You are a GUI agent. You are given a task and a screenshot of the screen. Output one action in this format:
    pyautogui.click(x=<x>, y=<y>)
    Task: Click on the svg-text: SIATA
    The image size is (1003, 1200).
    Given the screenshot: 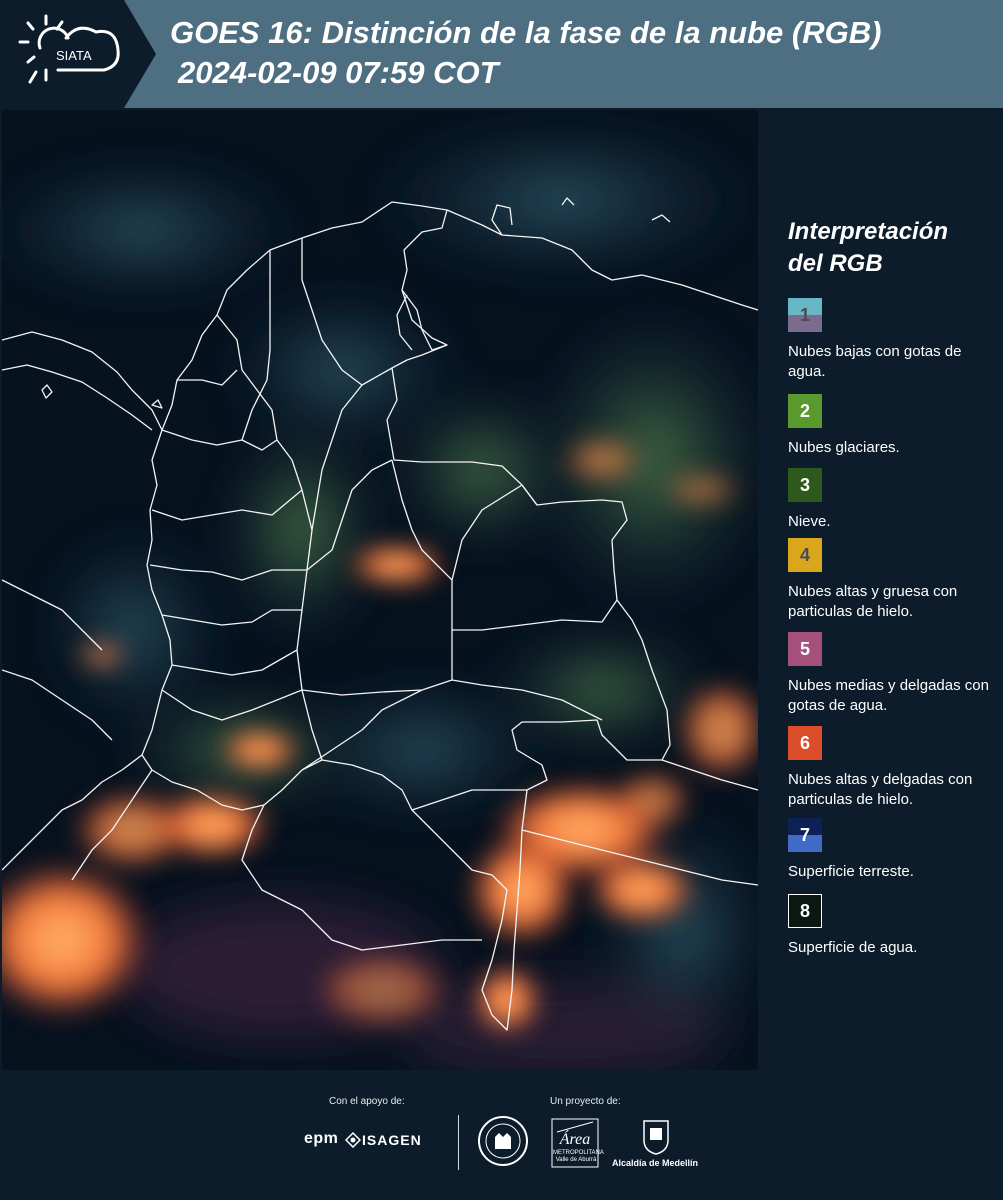 What is the action you would take?
    pyautogui.click(x=74, y=55)
    